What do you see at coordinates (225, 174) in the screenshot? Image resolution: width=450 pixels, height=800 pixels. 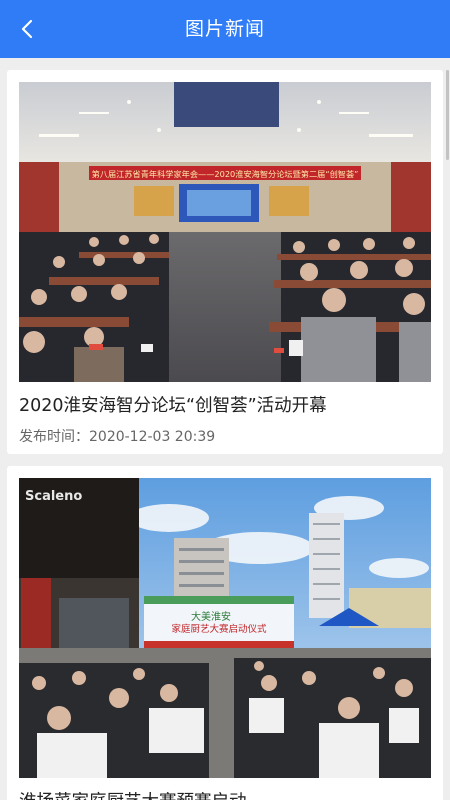 I see `banner-text: 第八届江苏省青年科学家年会——2020淮安海智分论坛暨第二届“创智荟”` at bounding box center [225, 174].